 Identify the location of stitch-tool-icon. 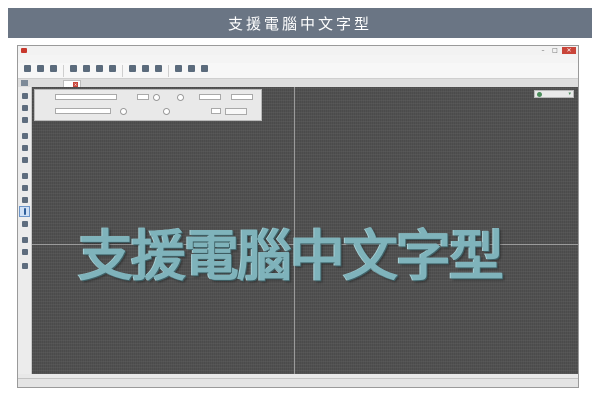
(24, 239).